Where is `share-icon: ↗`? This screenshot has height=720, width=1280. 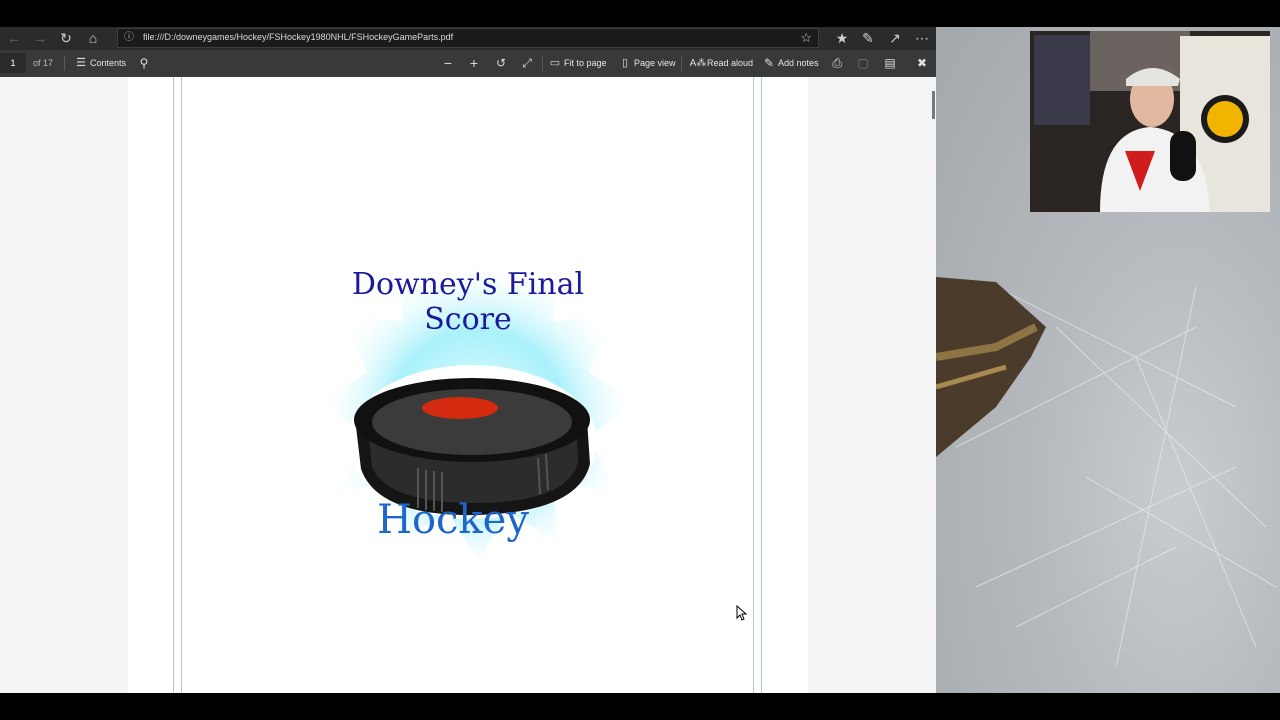 share-icon: ↗ is located at coordinates (895, 38).